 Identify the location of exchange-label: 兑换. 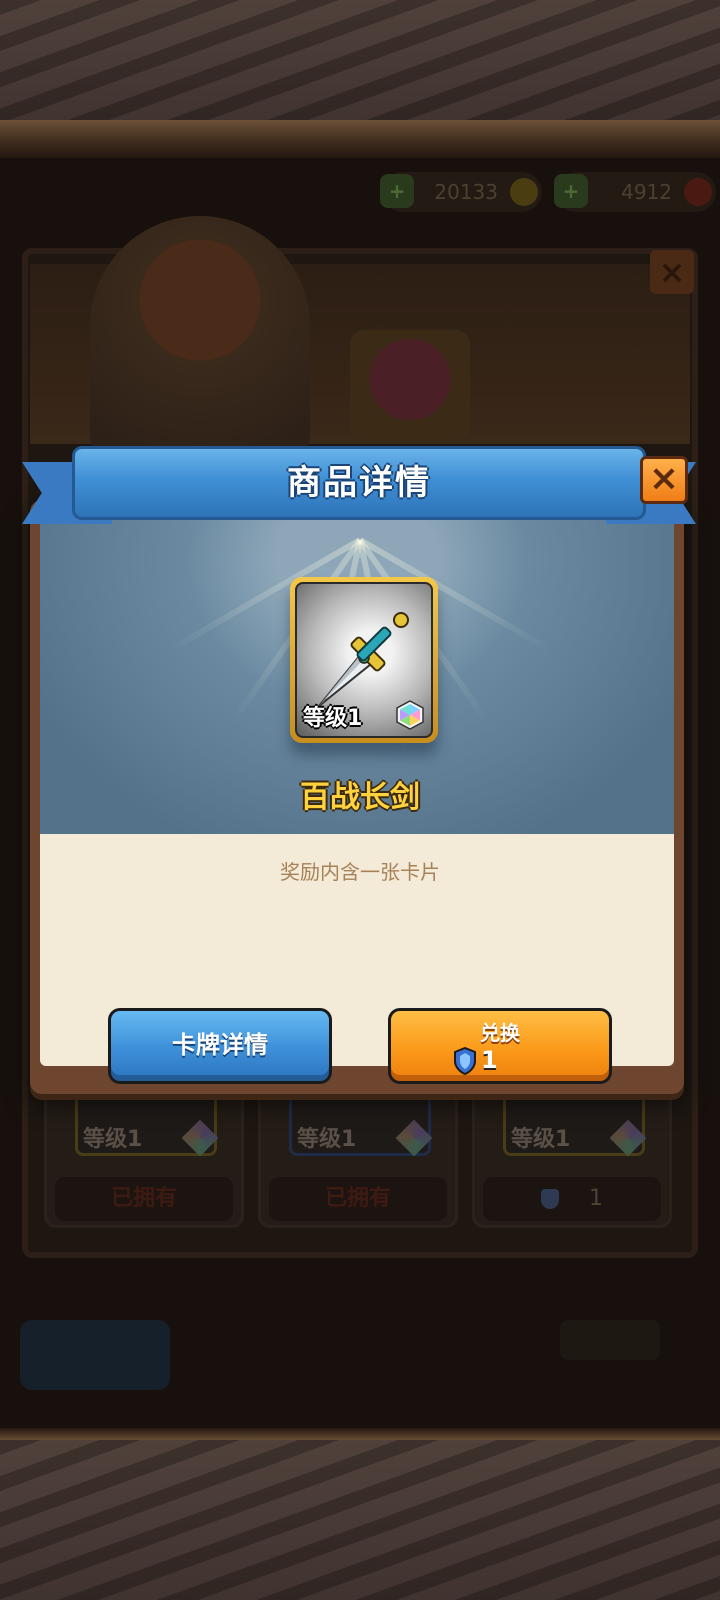
(500, 1033).